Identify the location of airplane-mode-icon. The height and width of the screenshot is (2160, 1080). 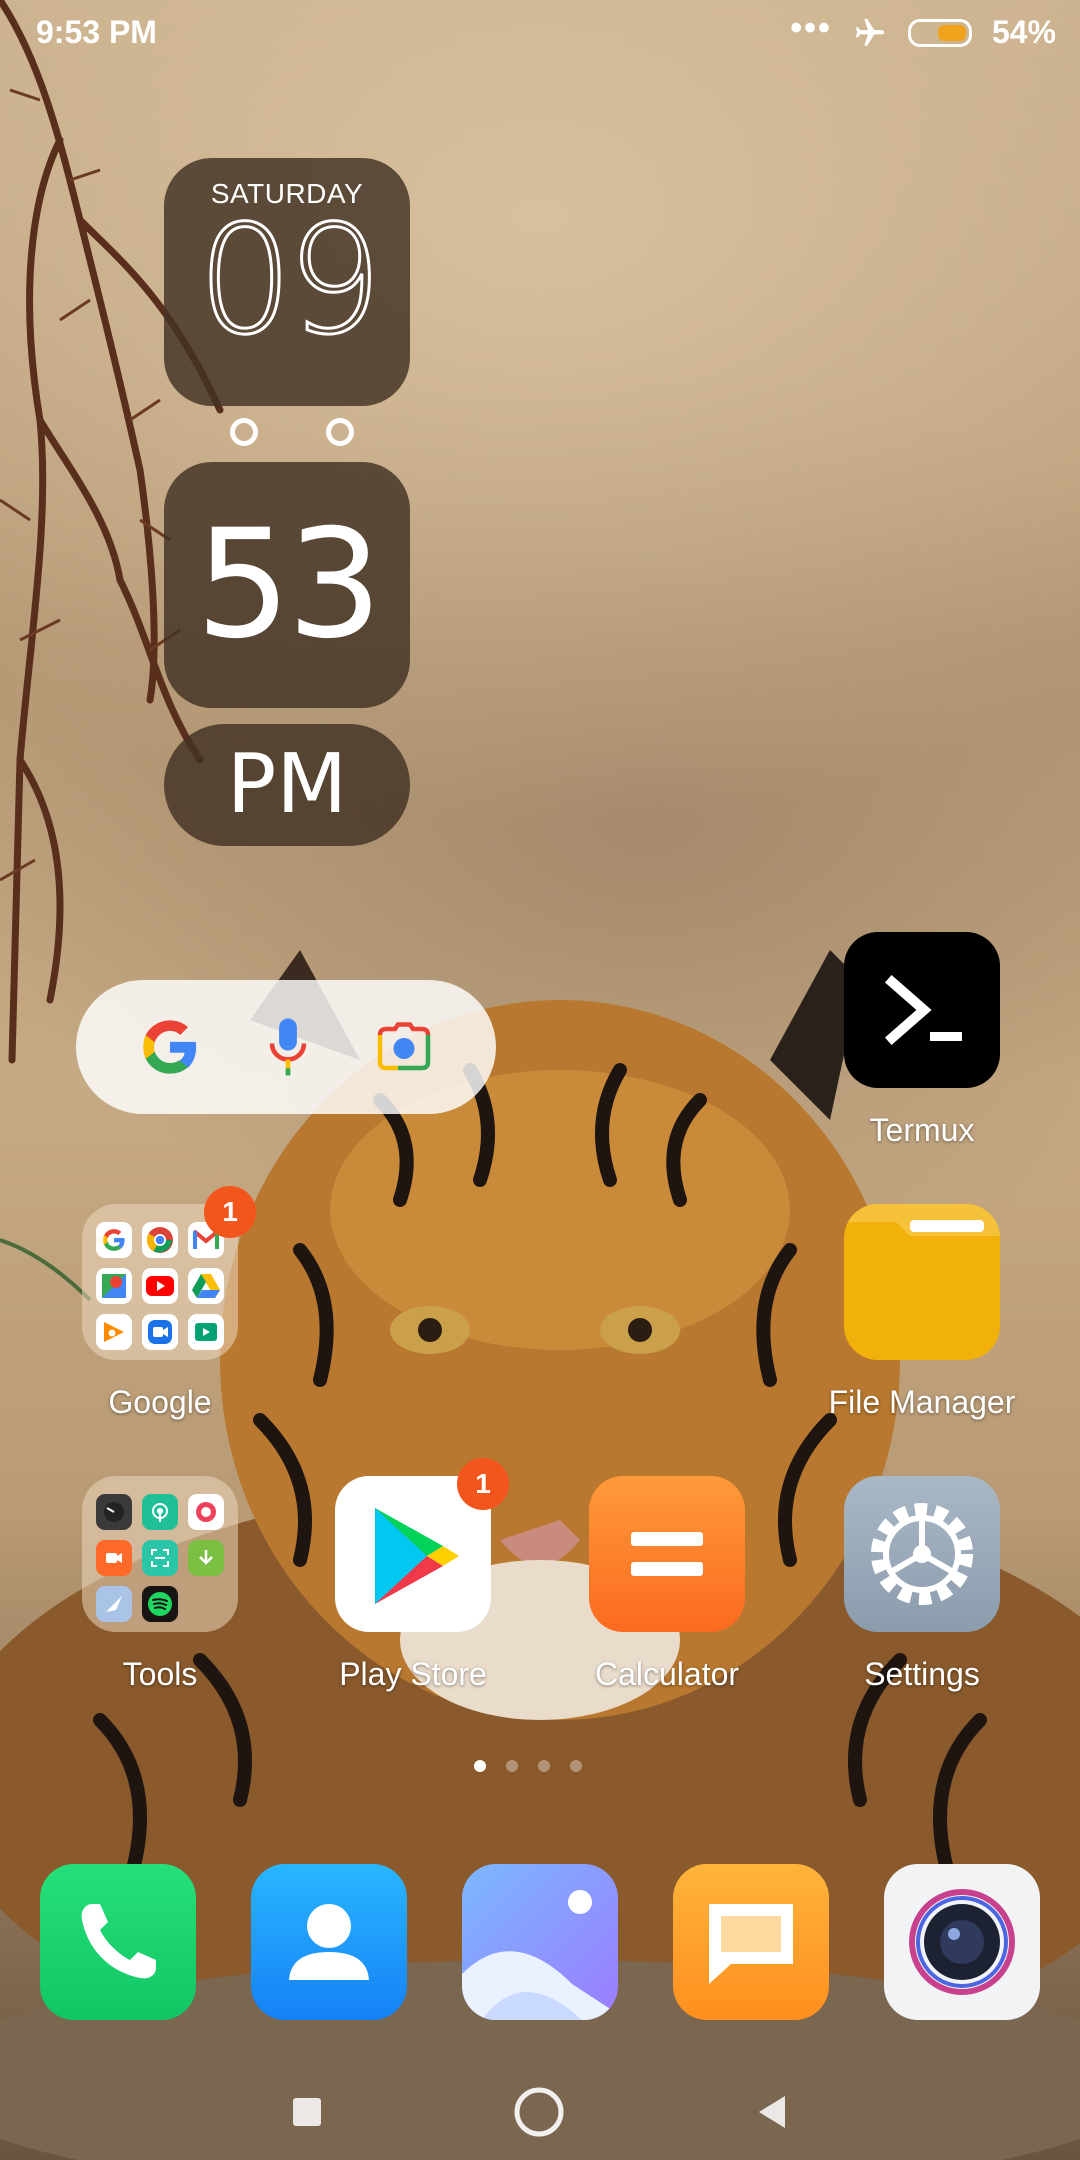
(870, 32).